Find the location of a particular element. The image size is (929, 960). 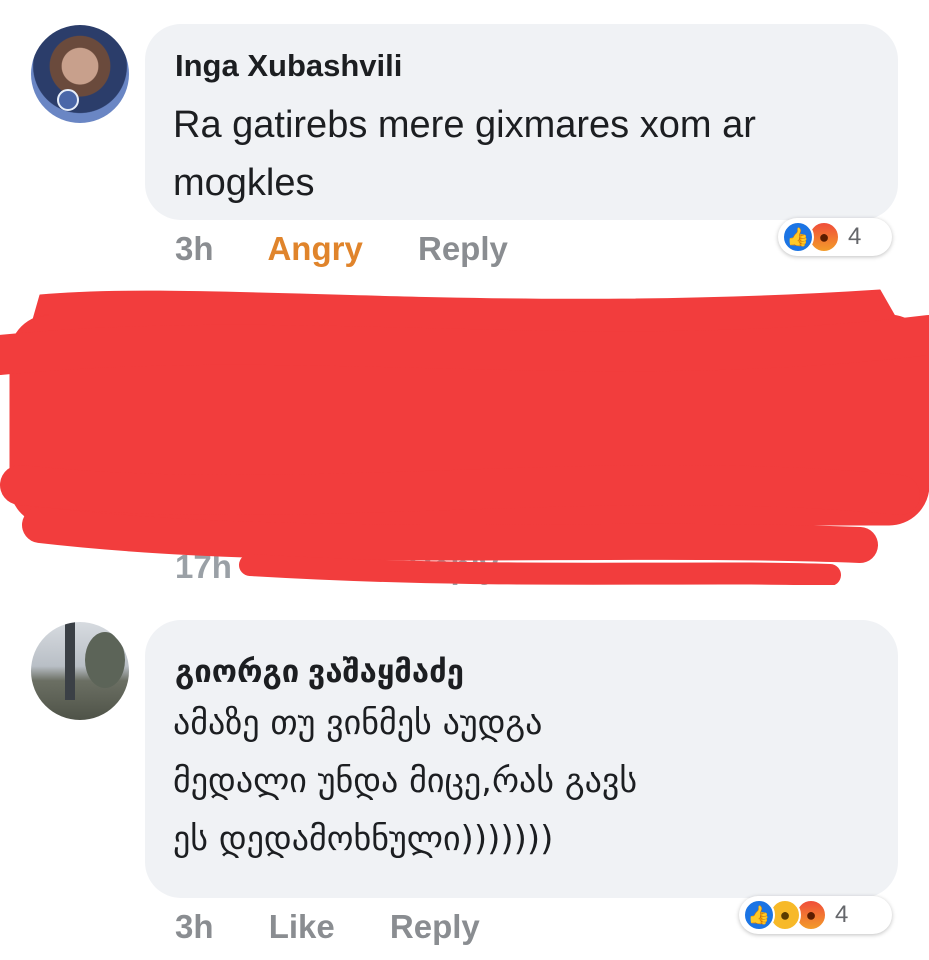

reaction-summary: 👍 ● 4 is located at coordinates (835, 237).